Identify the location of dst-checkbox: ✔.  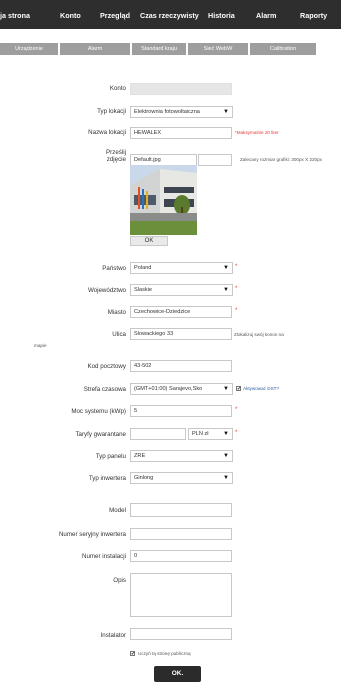
(238, 389).